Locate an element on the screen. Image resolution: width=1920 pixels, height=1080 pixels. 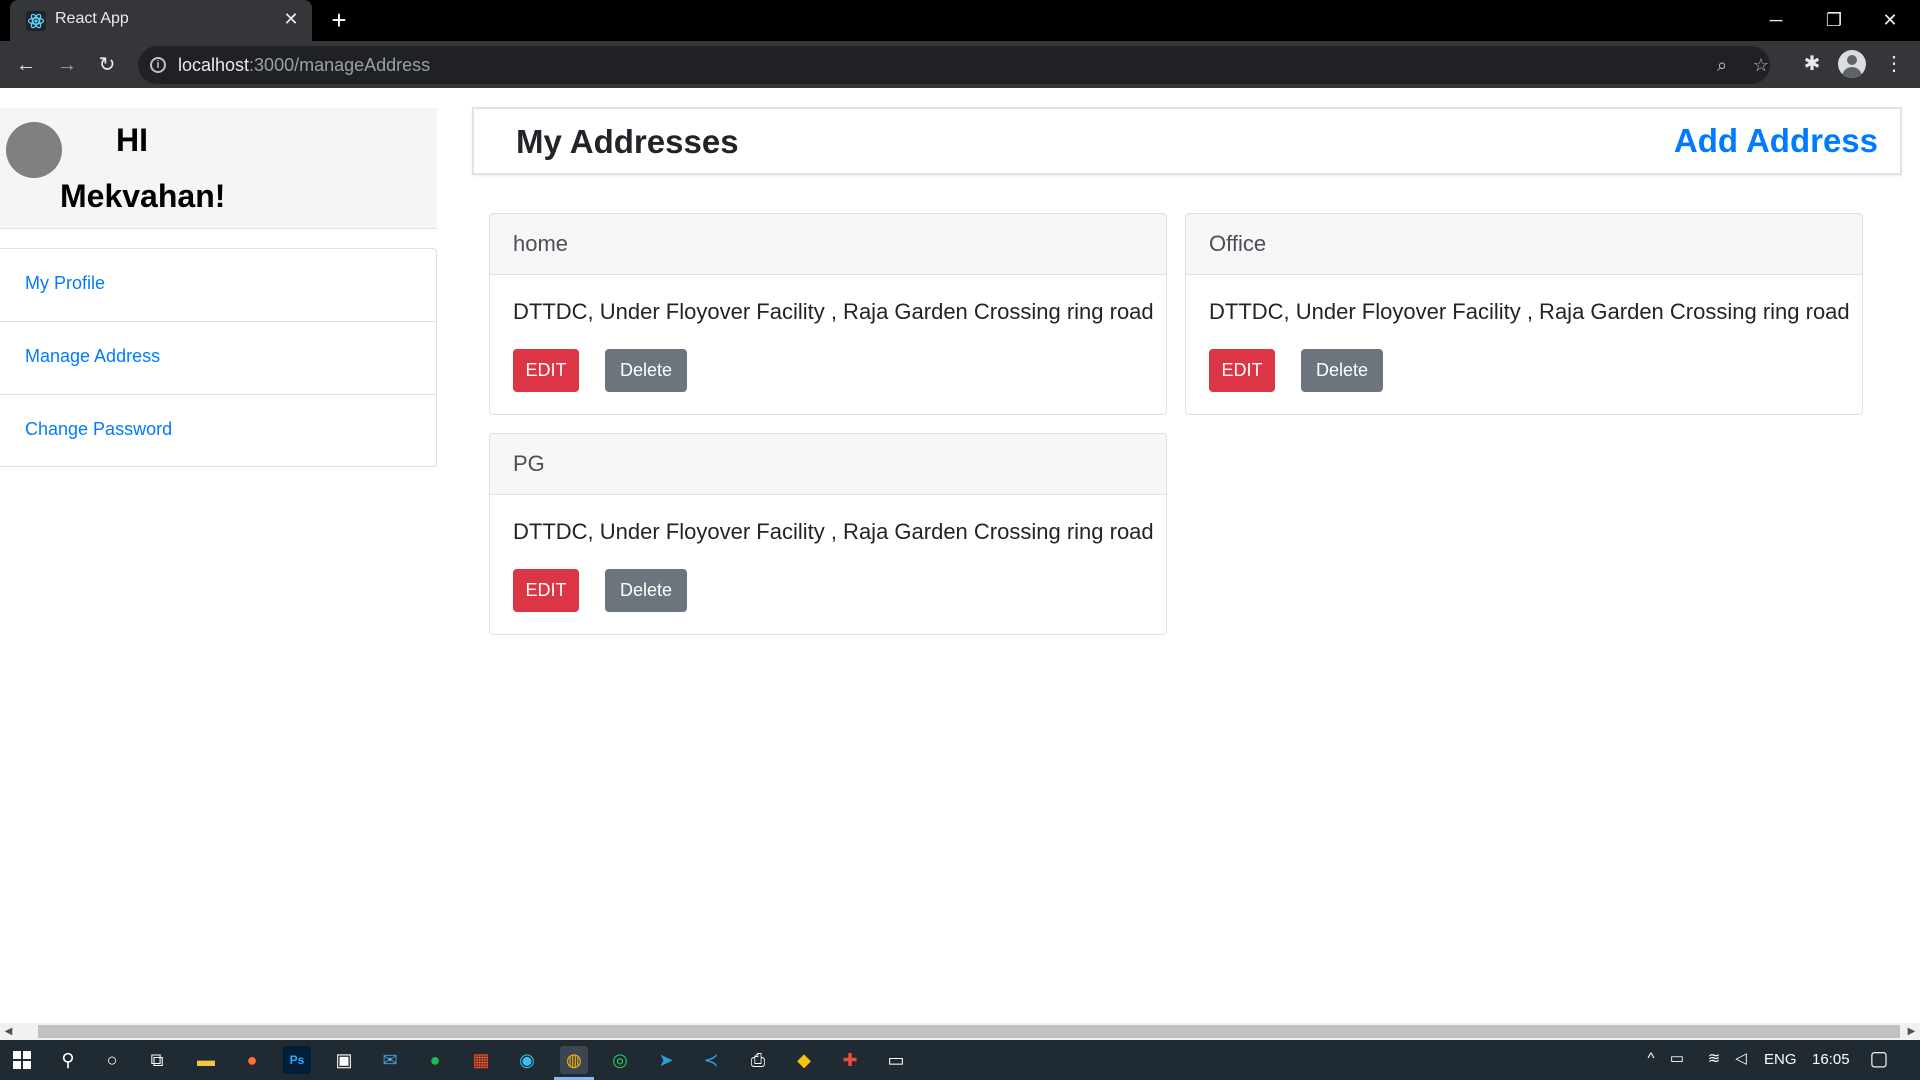
avatar is located at coordinates (34, 150).